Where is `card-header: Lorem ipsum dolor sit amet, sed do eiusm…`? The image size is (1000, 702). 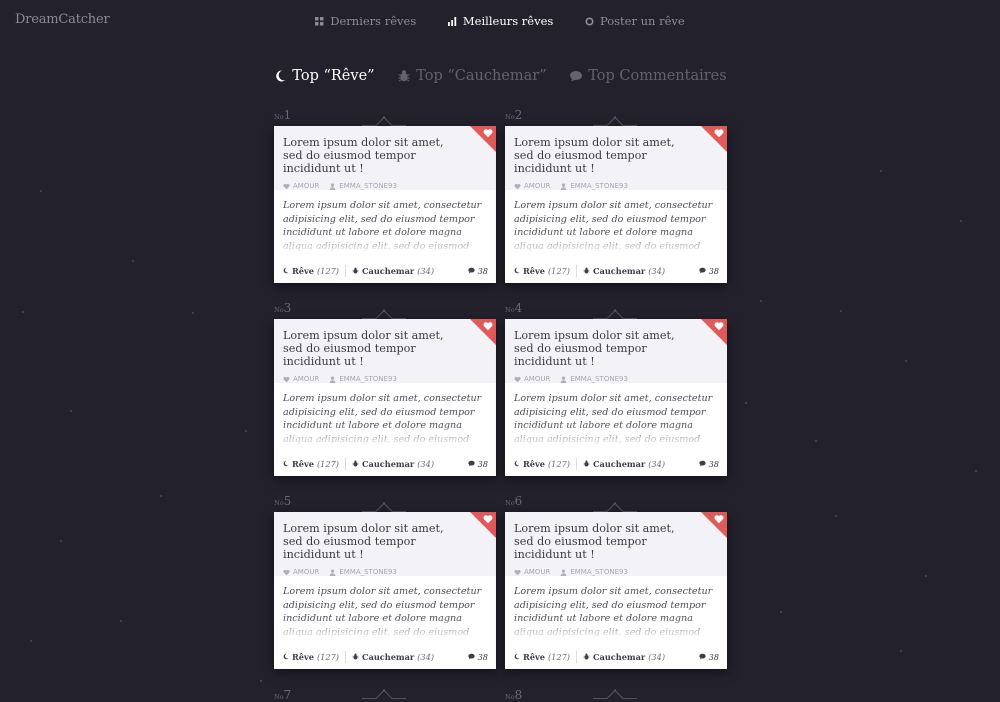
card-header: Lorem ipsum dolor sit amet, sed do eiusm… is located at coordinates (385, 158).